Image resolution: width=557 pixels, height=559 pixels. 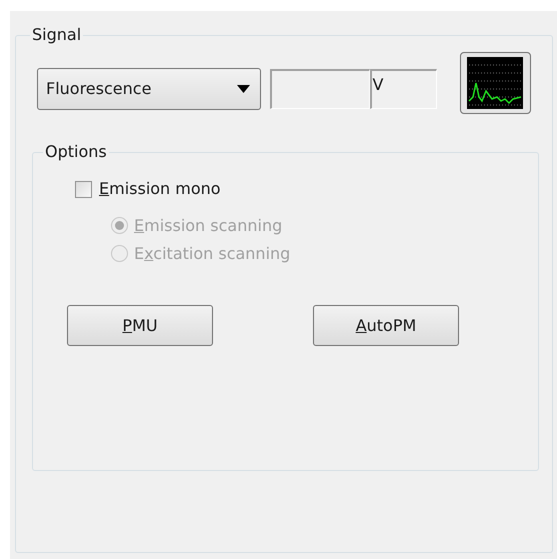 What do you see at coordinates (140, 325) in the screenshot?
I see `action-button: PMU` at bounding box center [140, 325].